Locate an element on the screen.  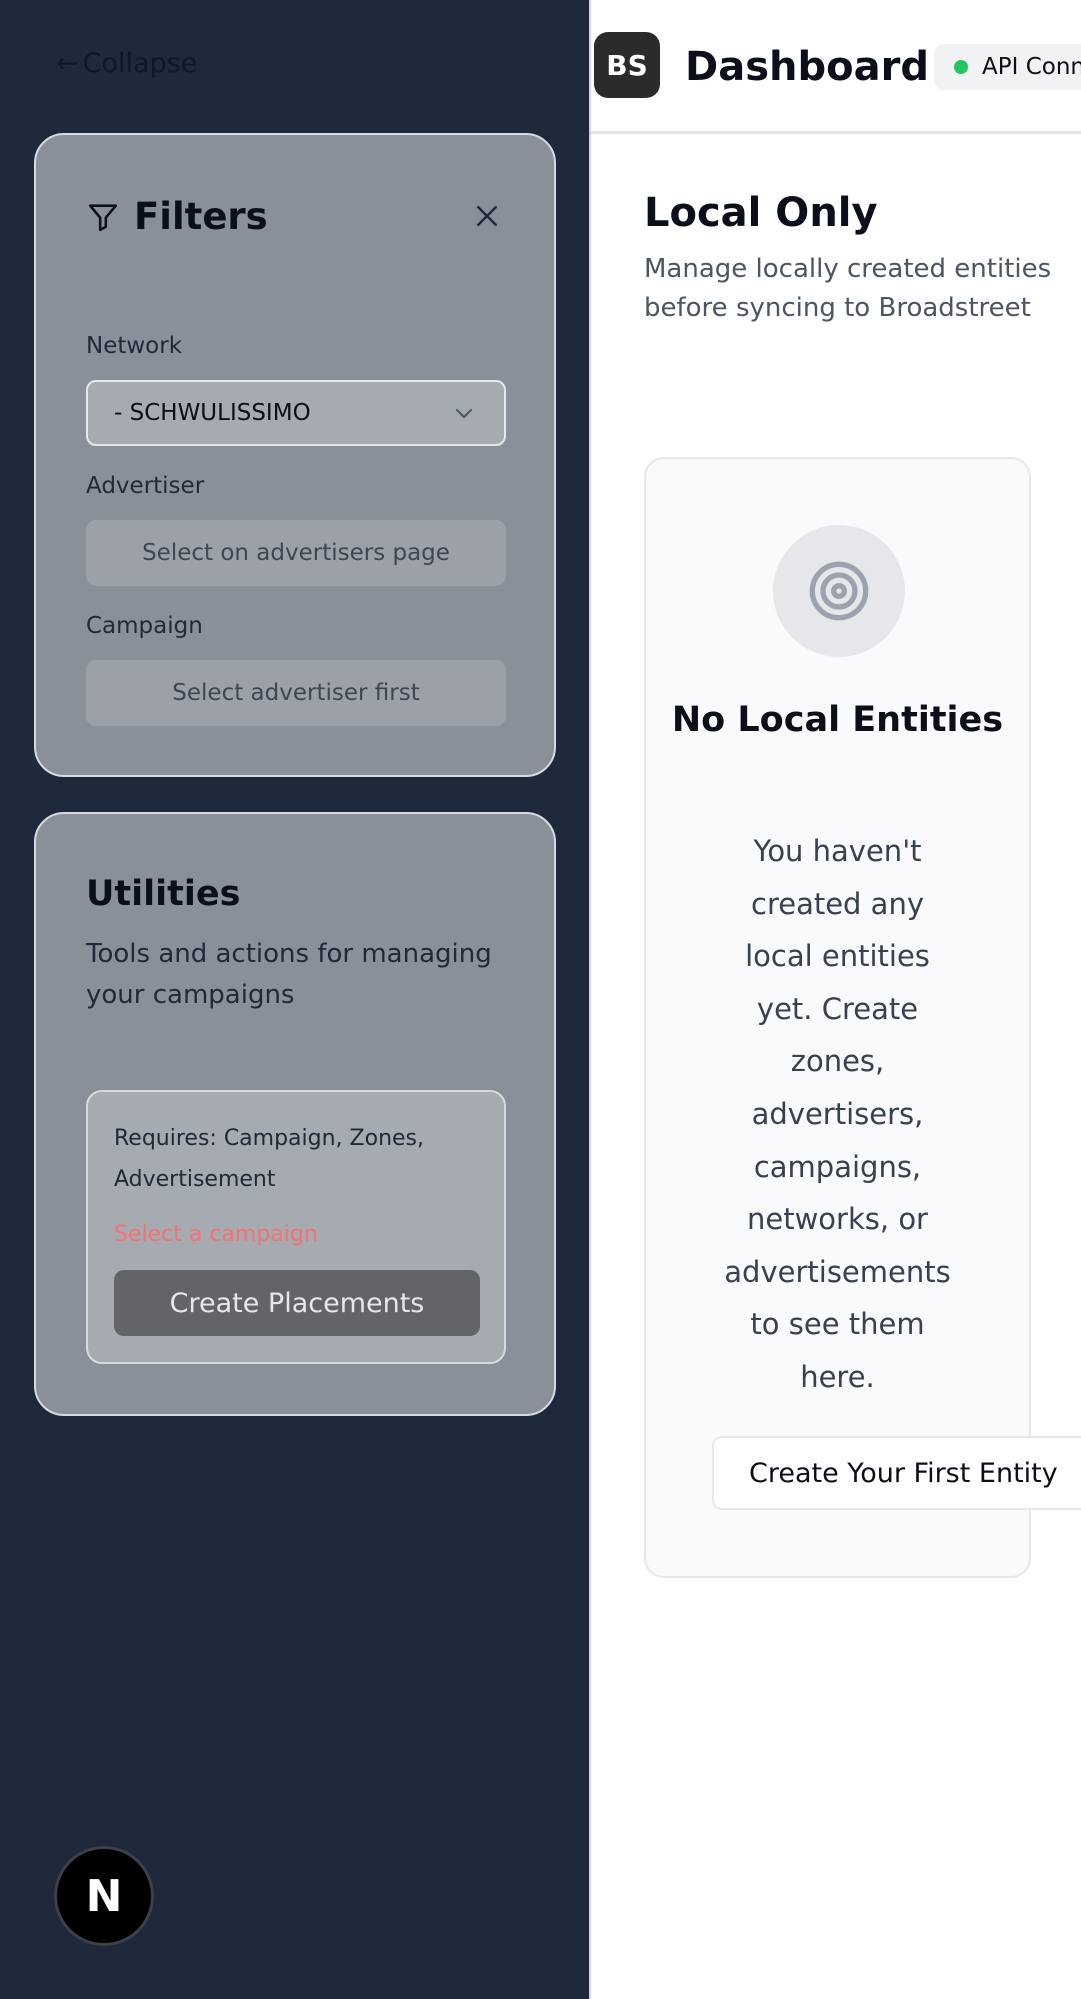
close-icon is located at coordinates (487, 216).